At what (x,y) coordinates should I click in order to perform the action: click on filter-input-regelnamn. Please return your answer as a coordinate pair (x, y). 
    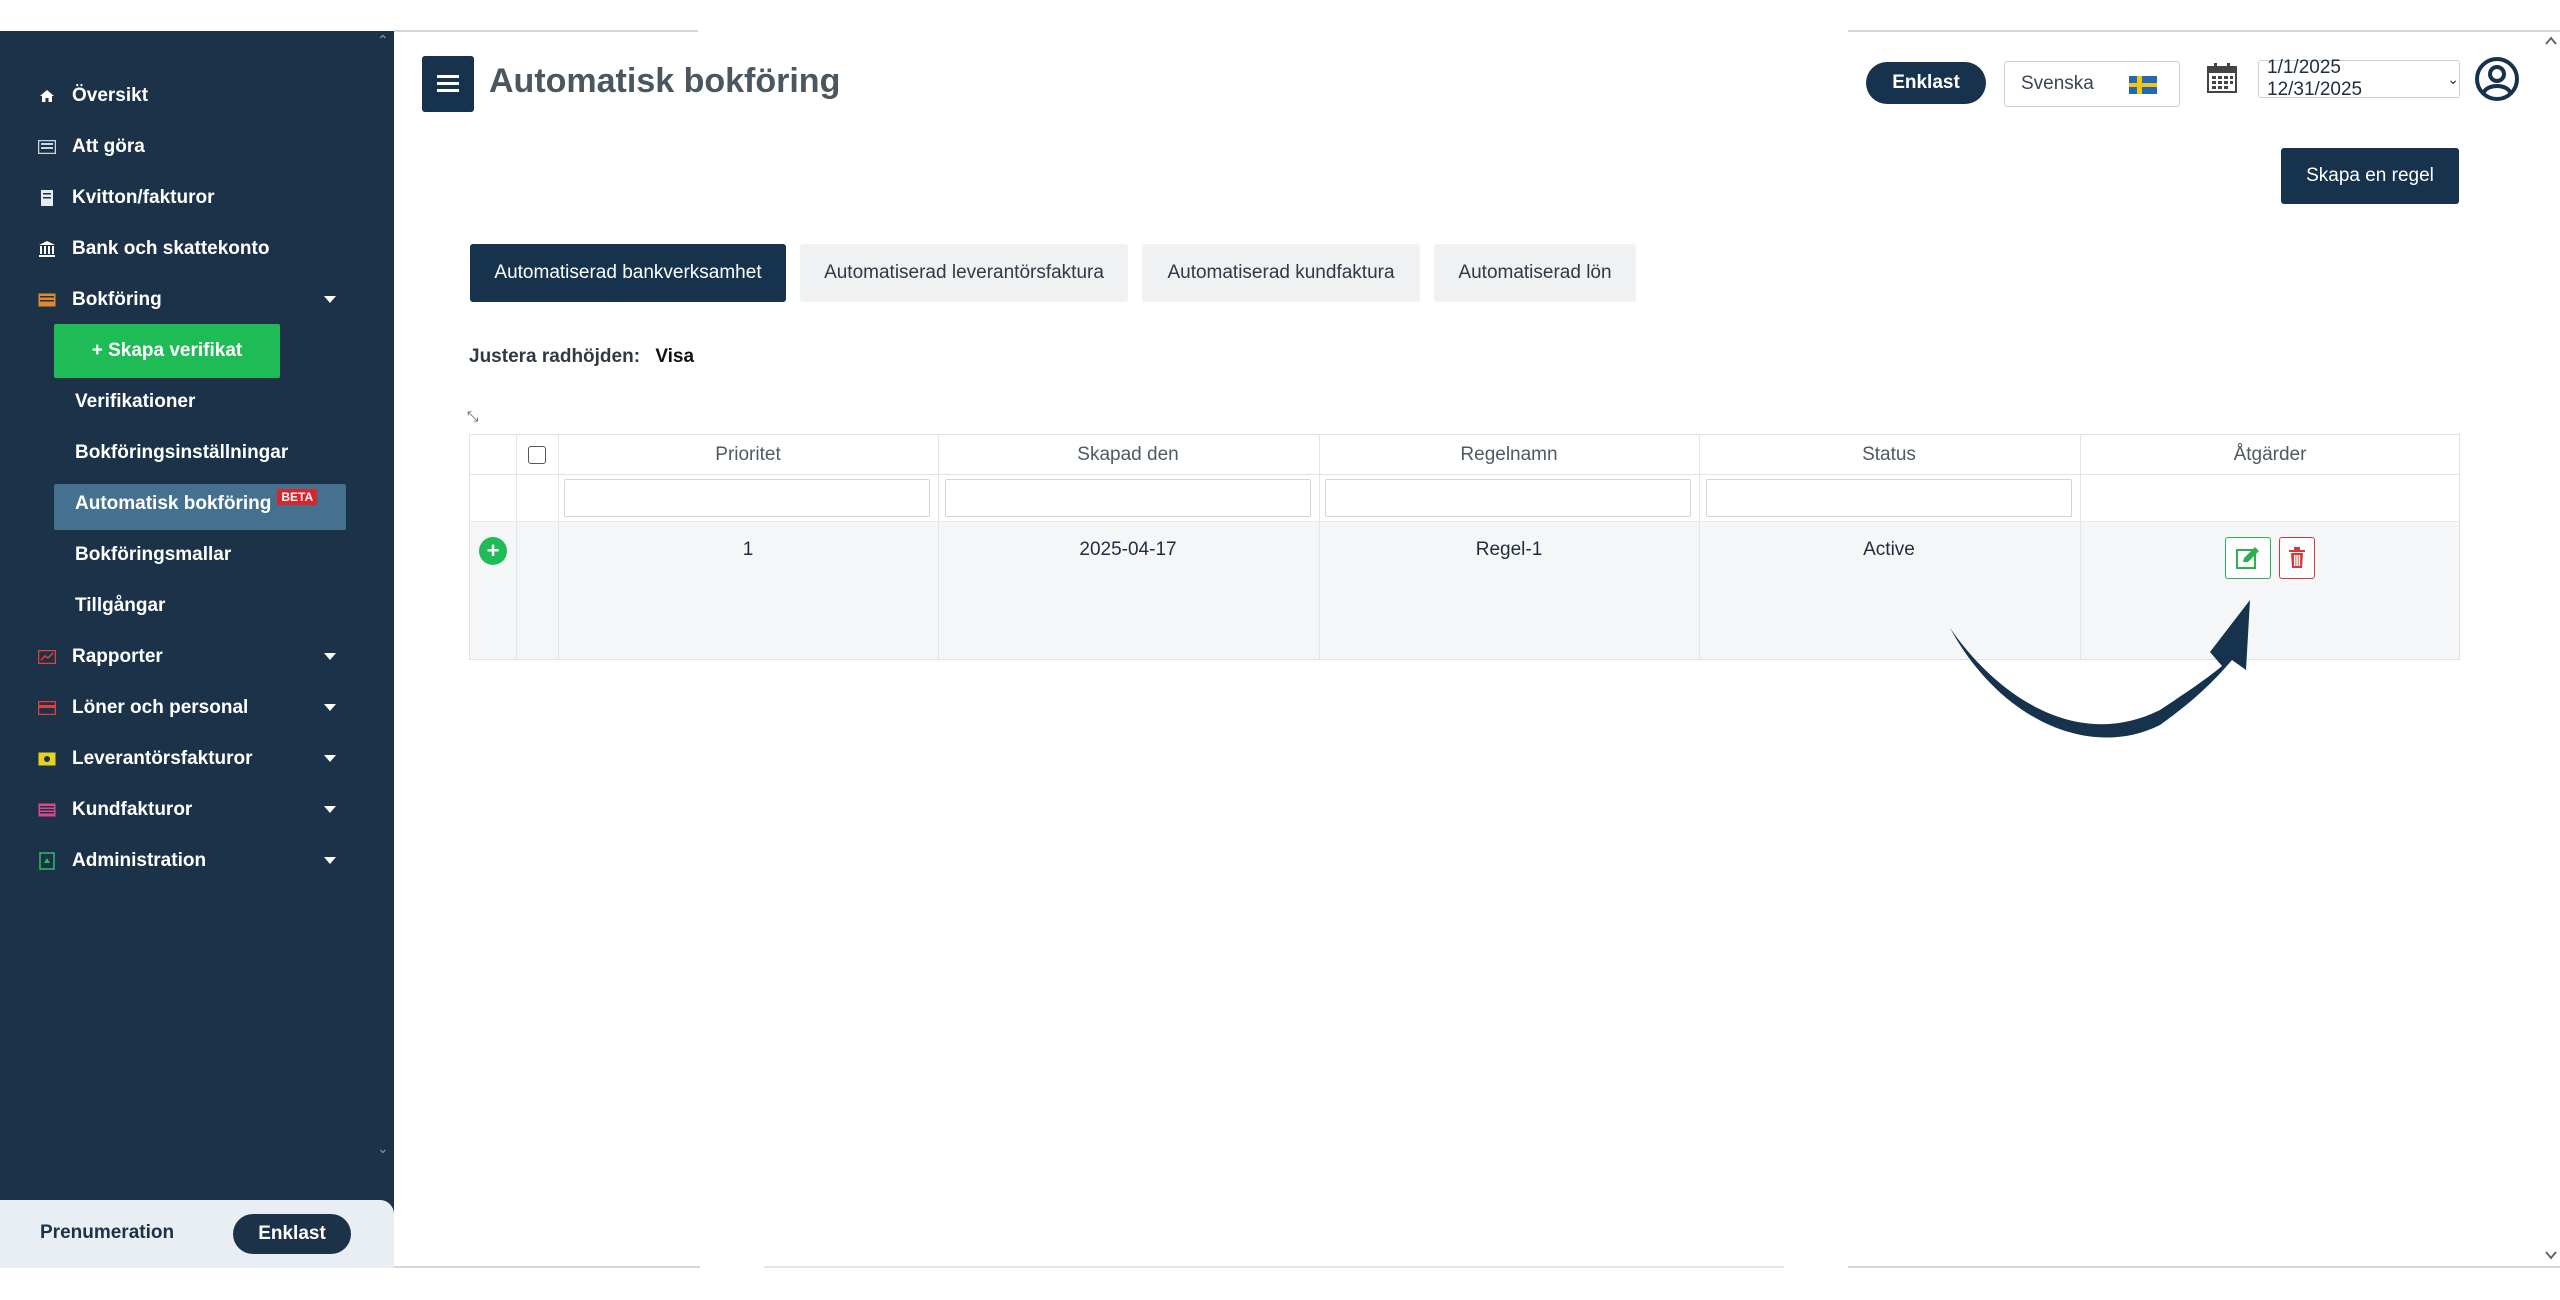
    Looking at the image, I should click on (1508, 498).